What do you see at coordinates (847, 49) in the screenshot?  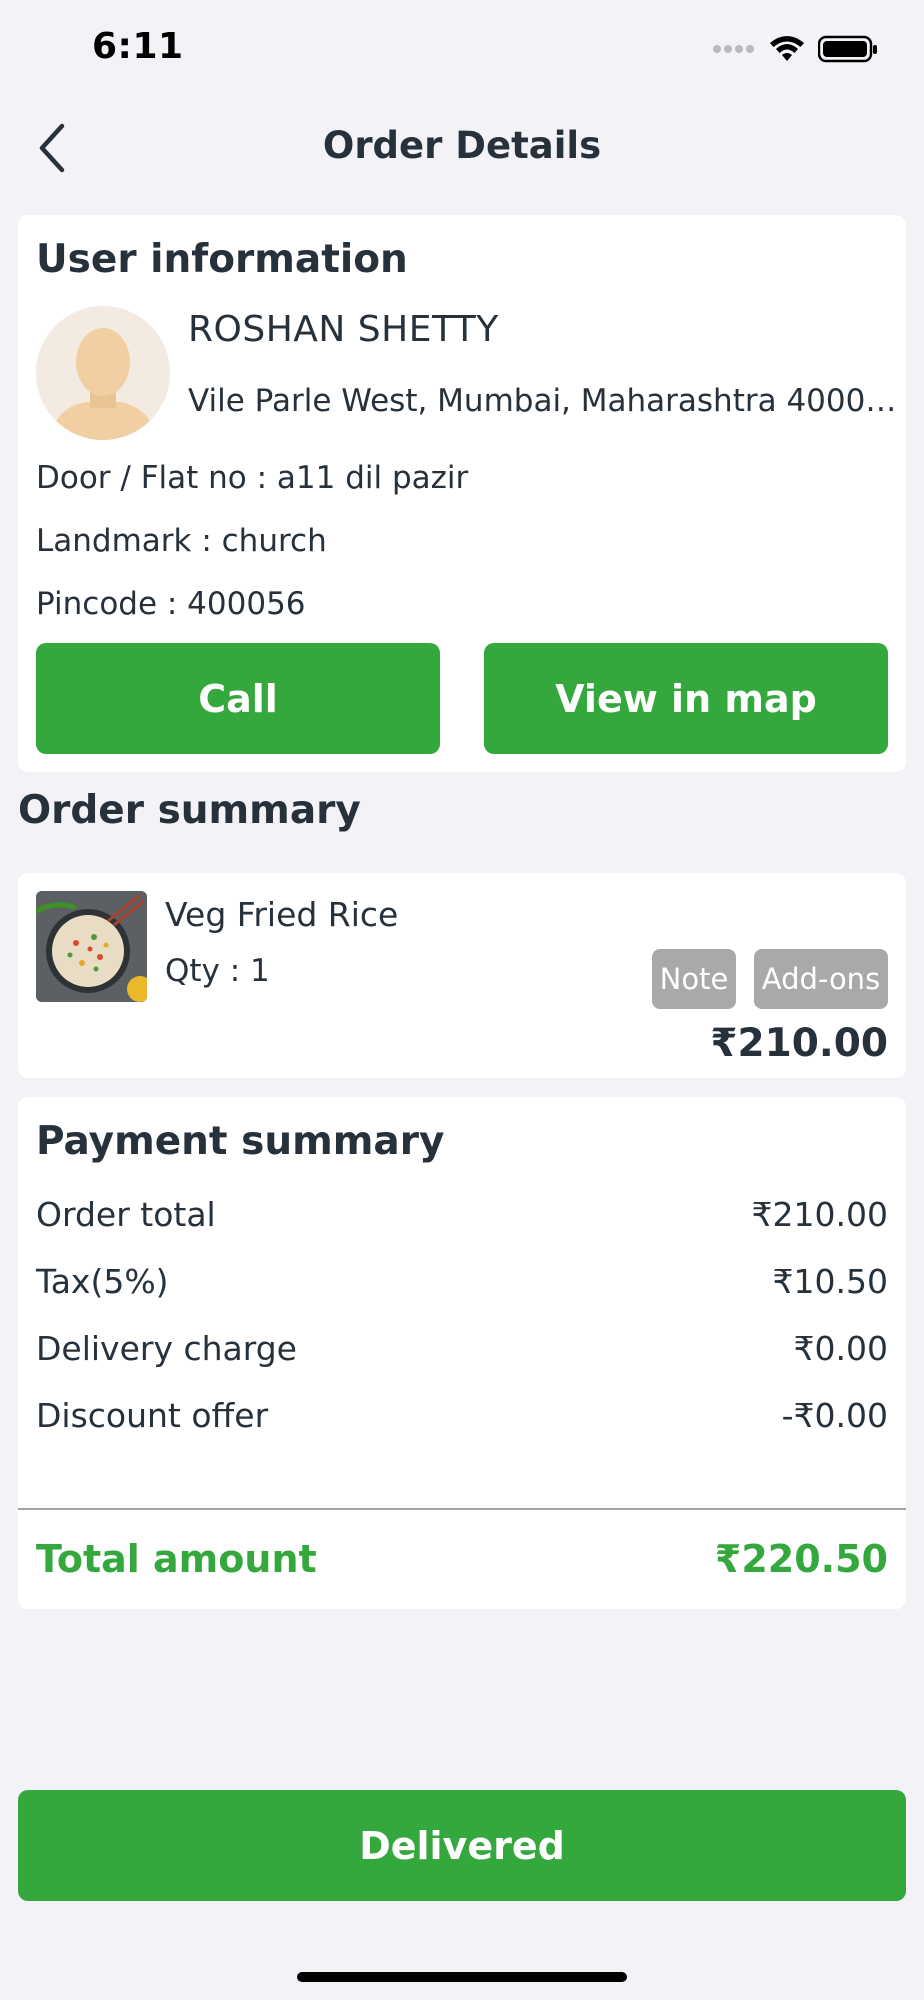 I see `battery-icon` at bounding box center [847, 49].